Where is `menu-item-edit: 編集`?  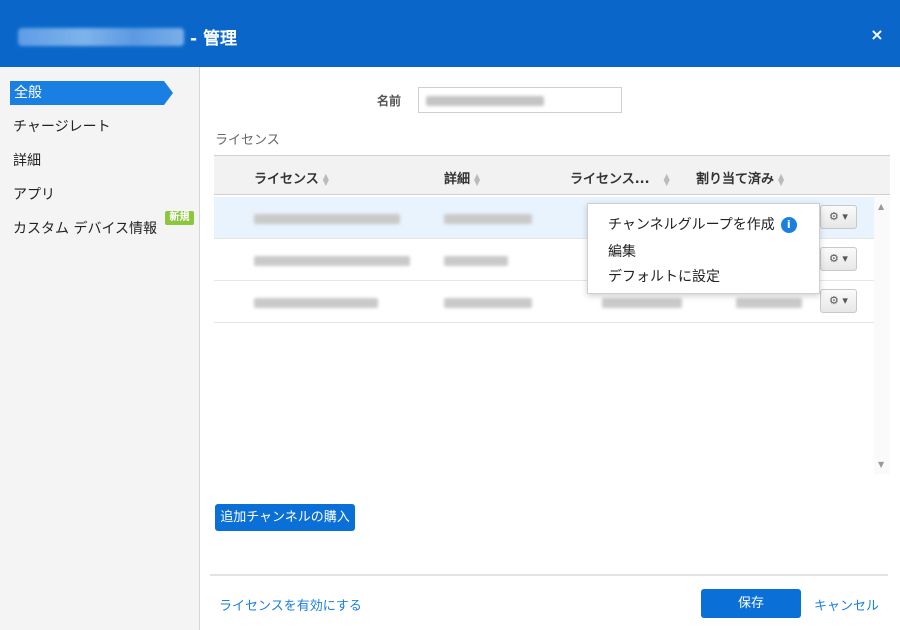
menu-item-edit: 編集 is located at coordinates (622, 251).